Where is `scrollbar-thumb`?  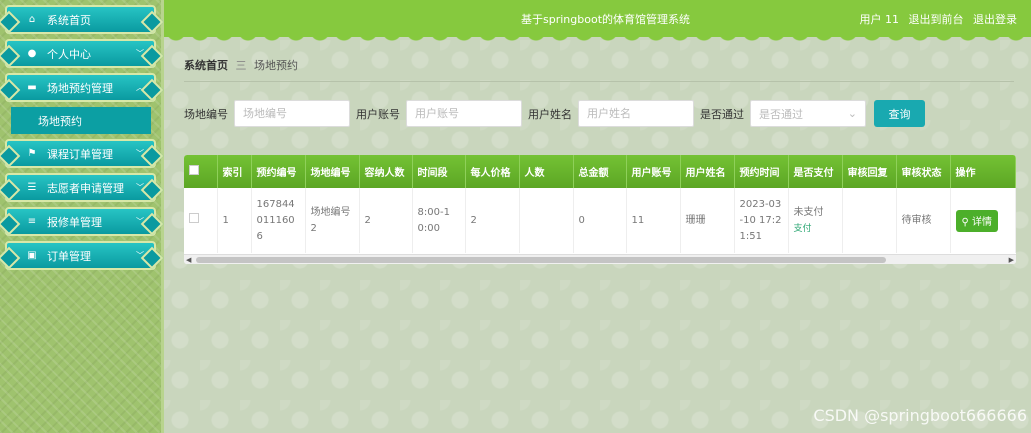
scrollbar-thumb is located at coordinates (541, 260).